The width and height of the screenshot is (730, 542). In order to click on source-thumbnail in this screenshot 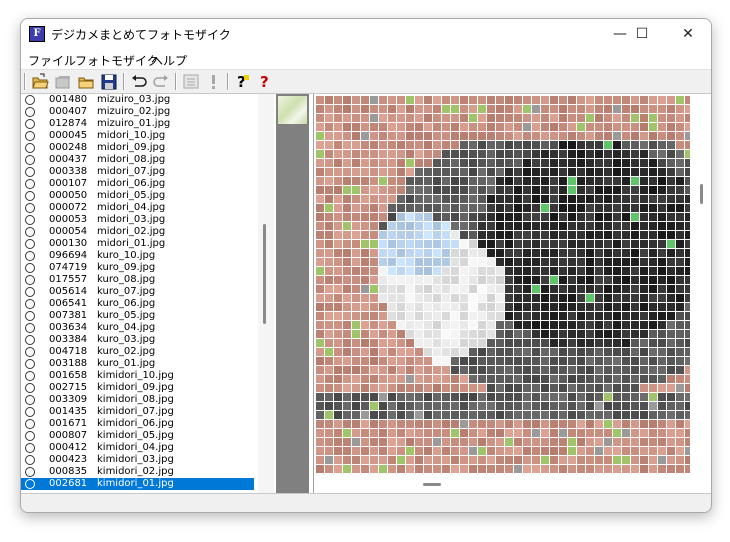, I will do `click(292, 110)`.